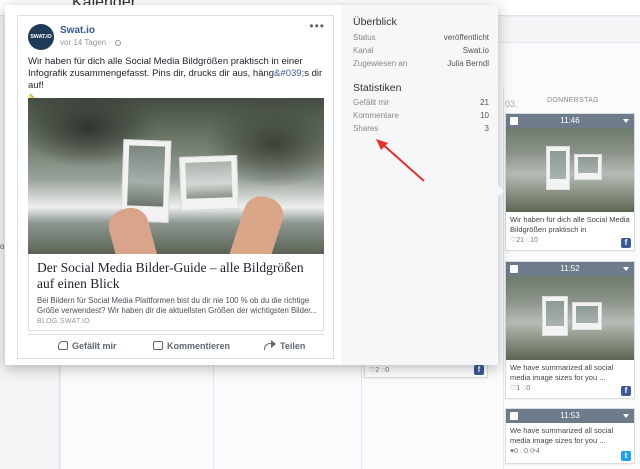  I want to click on stat-label: Kommentare, so click(376, 115).